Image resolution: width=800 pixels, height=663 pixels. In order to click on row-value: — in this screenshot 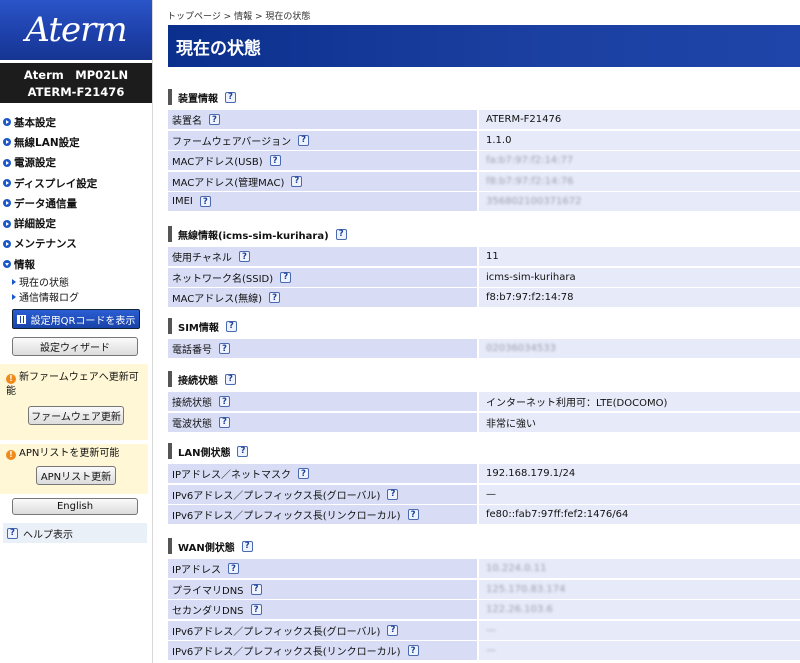, I will do `click(639, 650)`.